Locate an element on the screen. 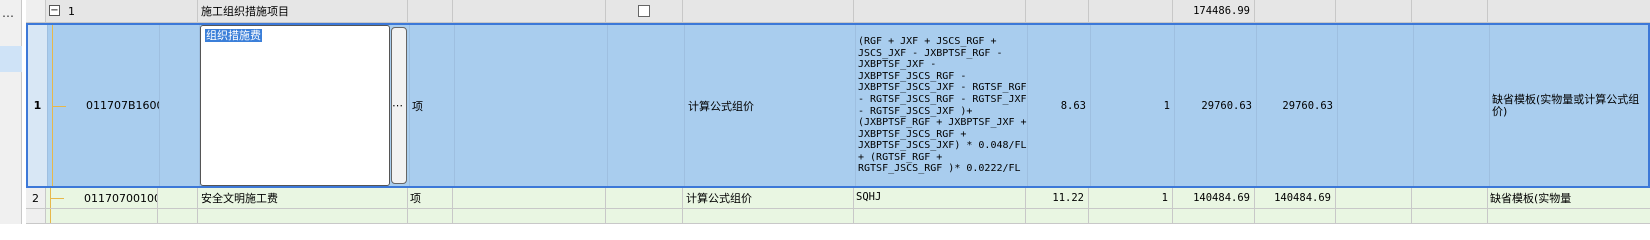 Image resolution: width=1650 pixels, height=240 pixels. name-cell: 安全文明施工费 is located at coordinates (303, 198).